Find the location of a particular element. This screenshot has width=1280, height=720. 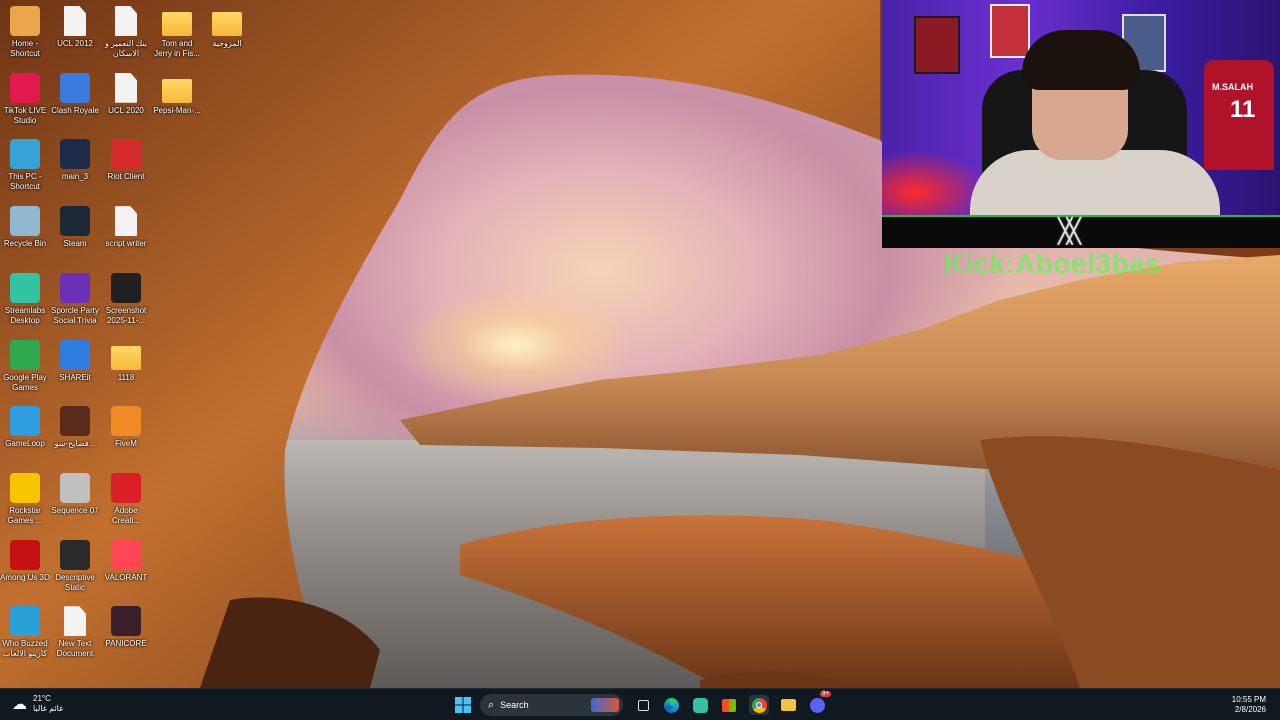

clock-time: 10:55 PM is located at coordinates (1248, 699).